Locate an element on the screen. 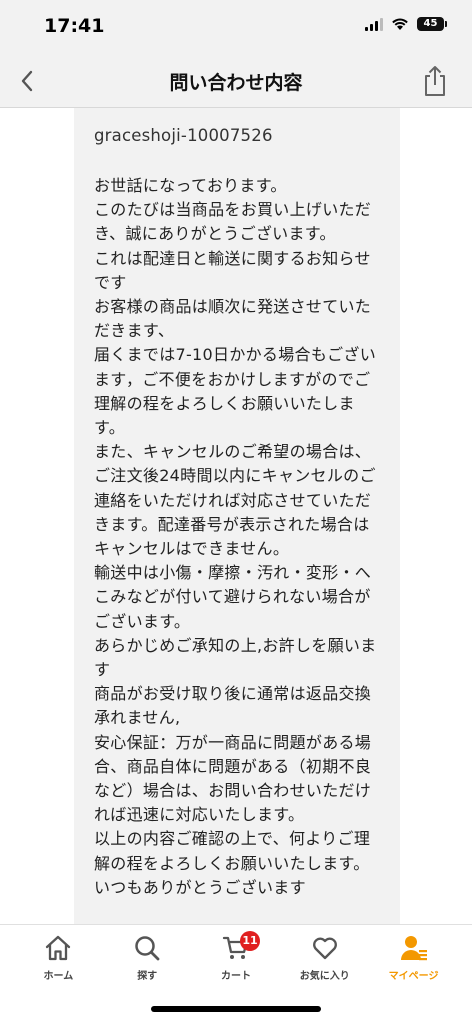 The height and width of the screenshot is (1024, 472). status-icons: 45 is located at coordinates (406, 24).